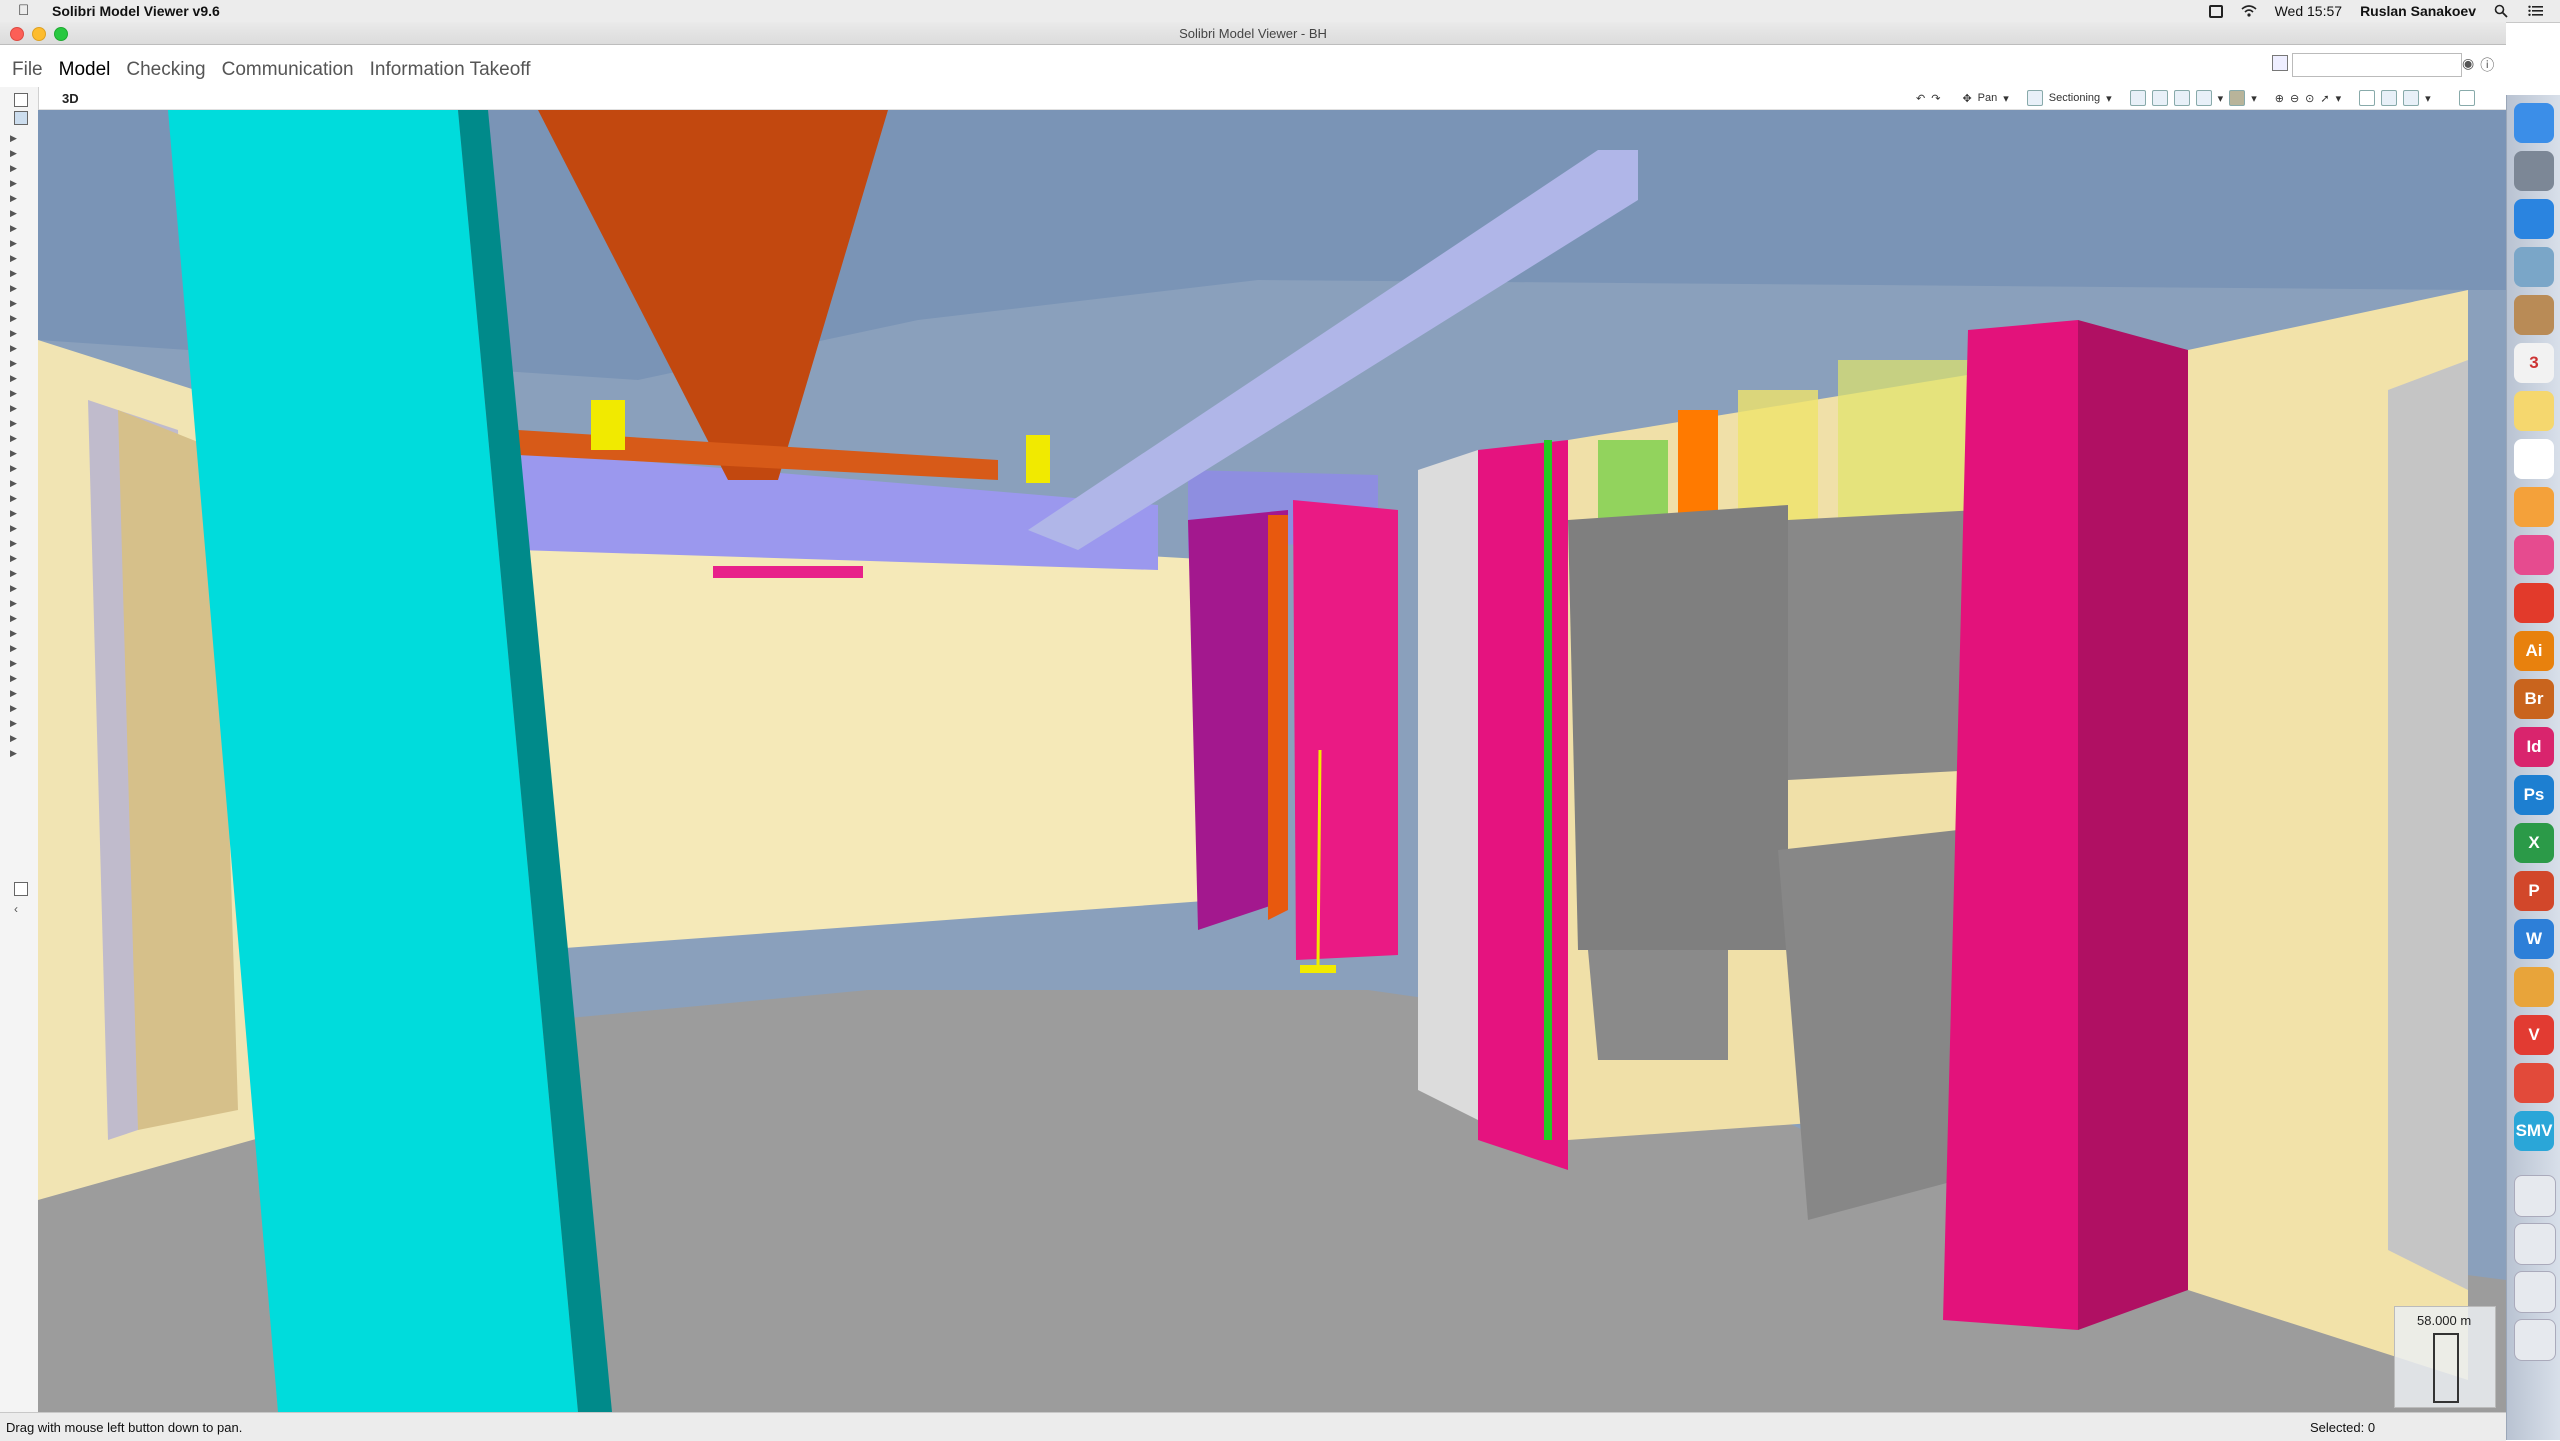 Image resolution: width=2560 pixels, height=1441 pixels. What do you see at coordinates (2308, 11) in the screenshot?
I see `clock: Wed 15:57` at bounding box center [2308, 11].